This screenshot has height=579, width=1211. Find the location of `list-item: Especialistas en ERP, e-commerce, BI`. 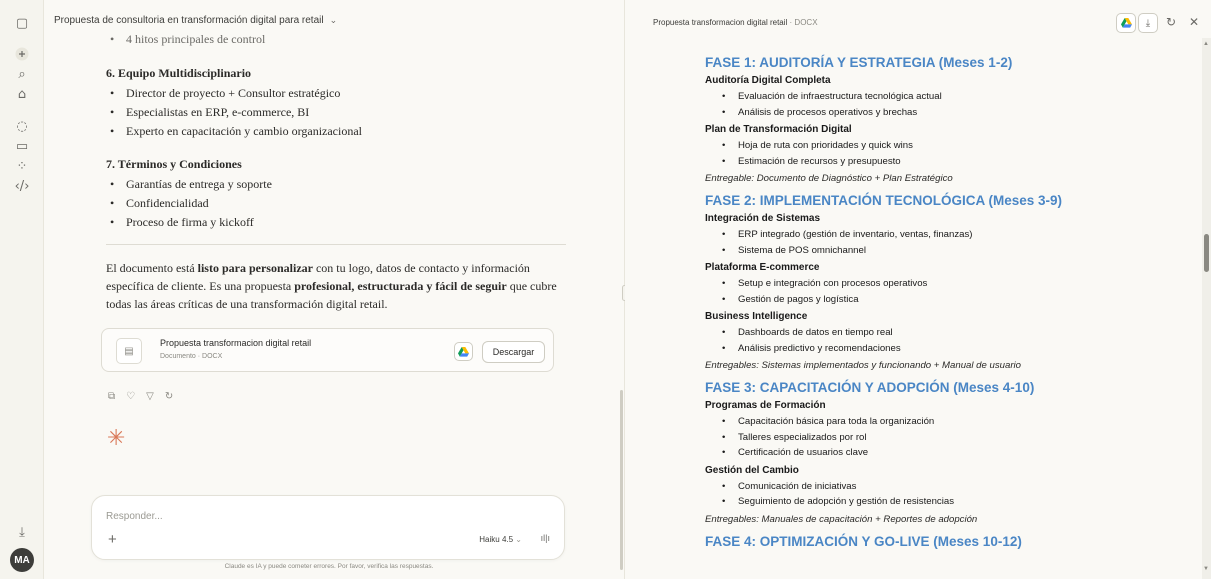

list-item: Especialistas en ERP, e-commerce, BI is located at coordinates (336, 112).